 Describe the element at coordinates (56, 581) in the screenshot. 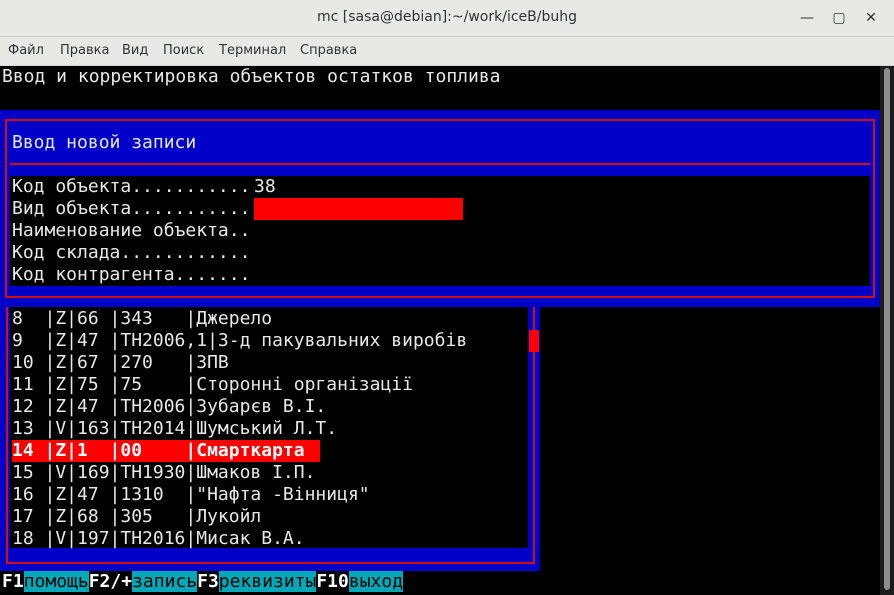

I see `f1-label: помощь` at that location.